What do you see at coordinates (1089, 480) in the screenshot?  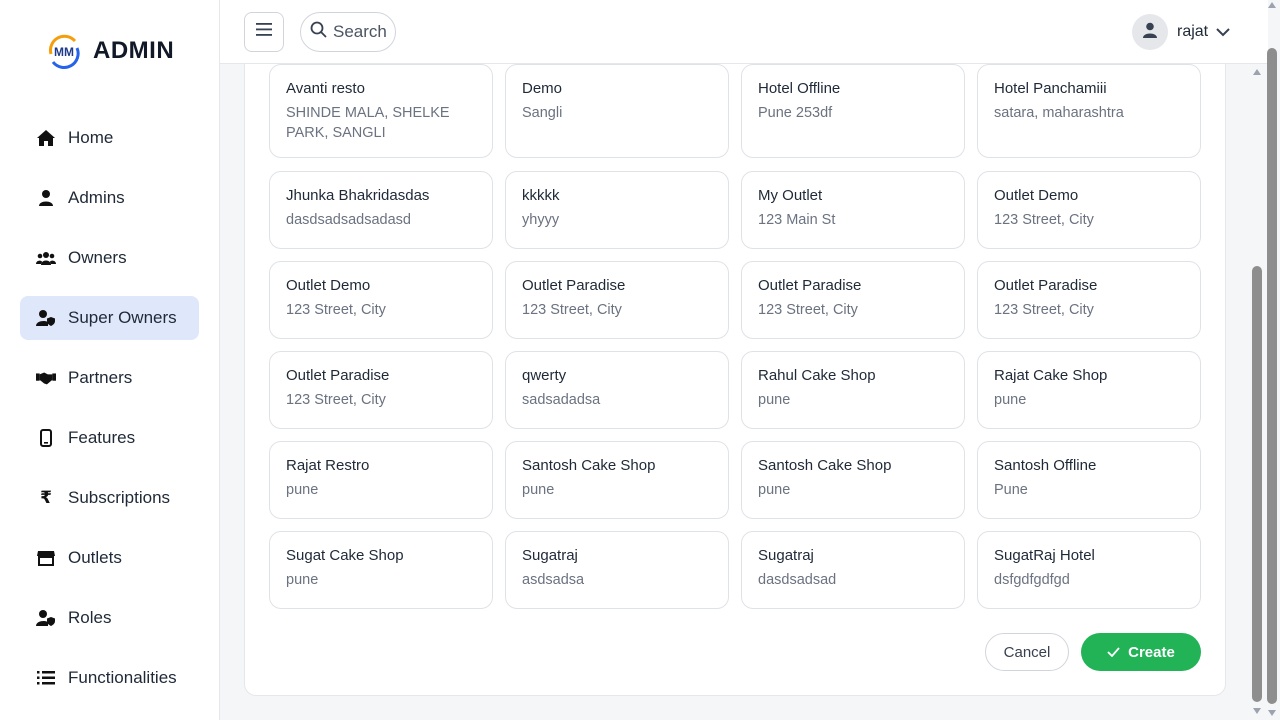 I see `outlet-card: Santosh Offline Pune` at bounding box center [1089, 480].